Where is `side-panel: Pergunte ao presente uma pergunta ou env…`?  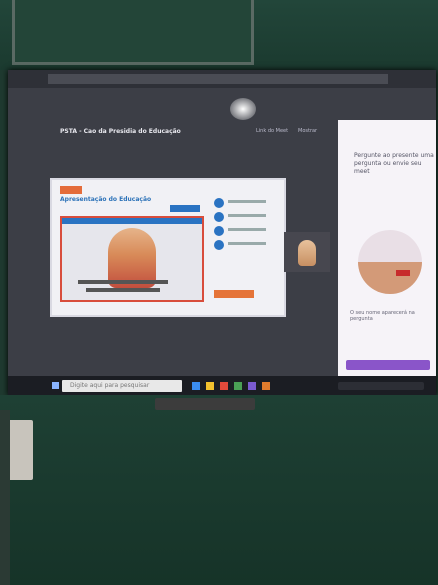 side-panel: Pergunte ao presente uma pergunta ou env… is located at coordinates (387, 248).